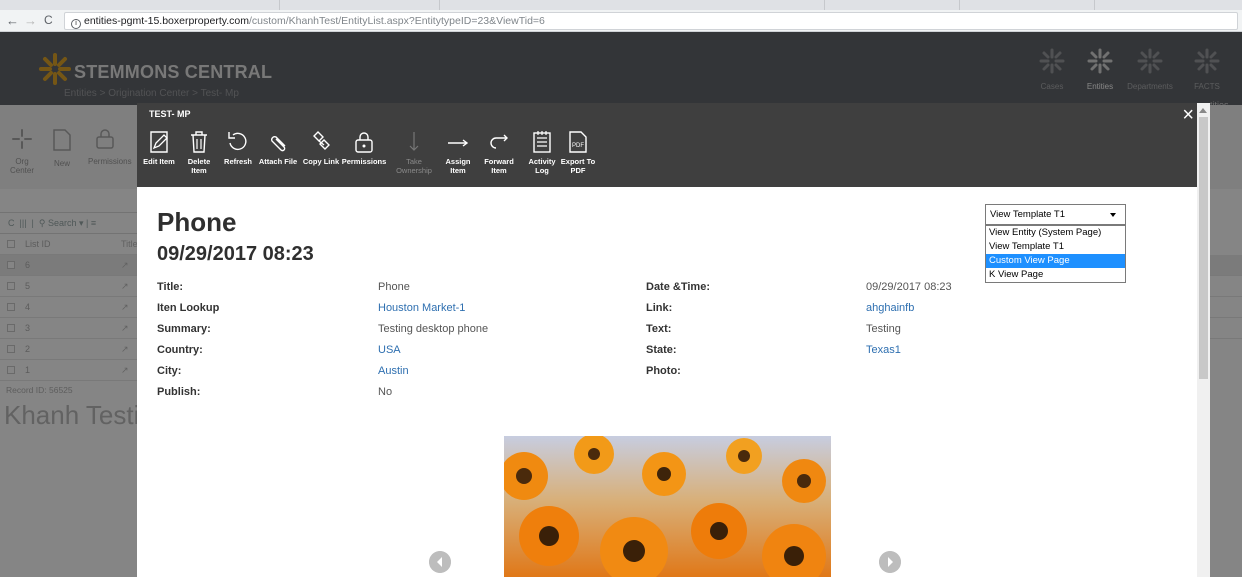 This screenshot has height=577, width=1242. I want to click on activity-log-button: Activity Log, so click(542, 152).